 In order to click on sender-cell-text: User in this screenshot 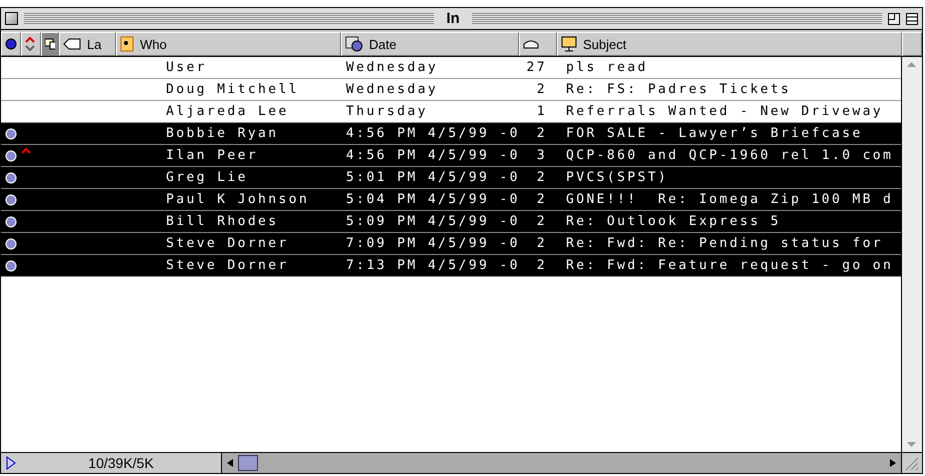, I will do `click(186, 67)`.